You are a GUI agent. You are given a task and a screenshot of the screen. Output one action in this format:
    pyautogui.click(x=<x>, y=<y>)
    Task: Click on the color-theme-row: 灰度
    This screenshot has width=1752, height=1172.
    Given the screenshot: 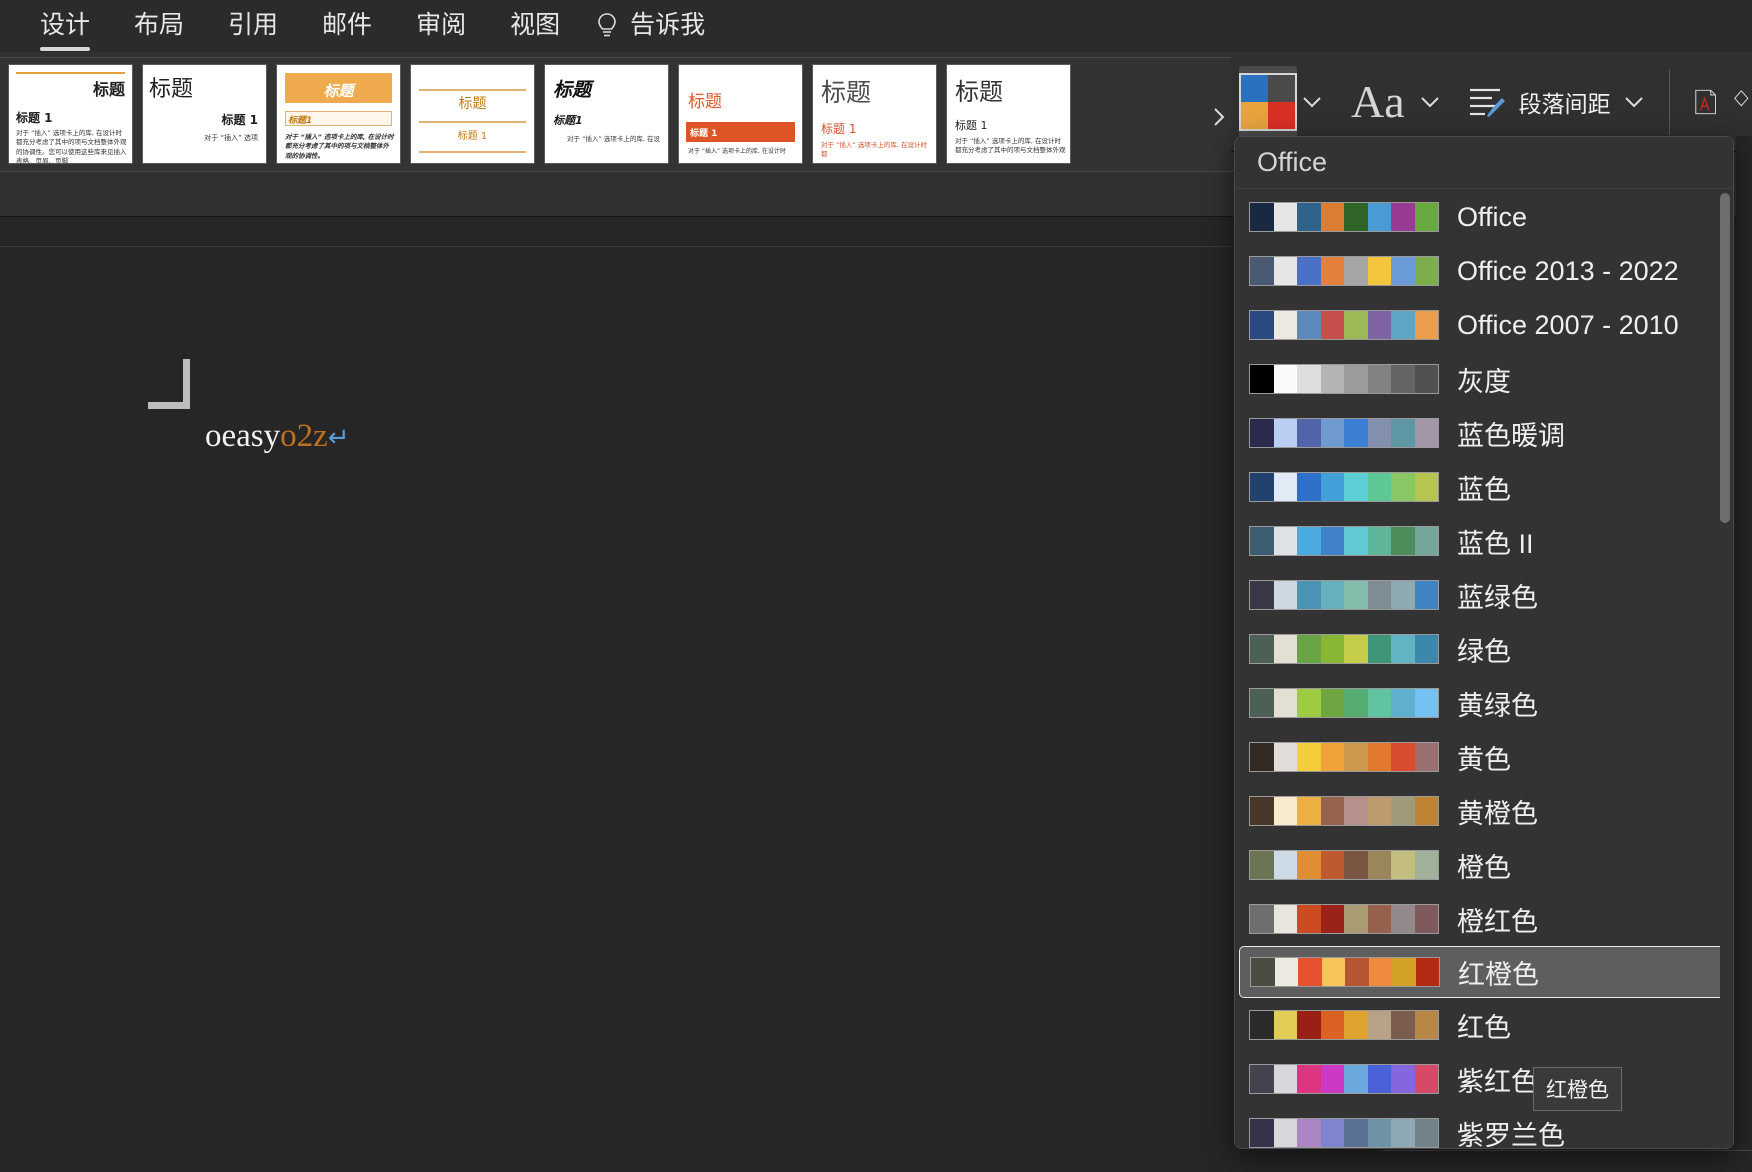 What is the action you would take?
    pyautogui.click(x=1484, y=379)
    